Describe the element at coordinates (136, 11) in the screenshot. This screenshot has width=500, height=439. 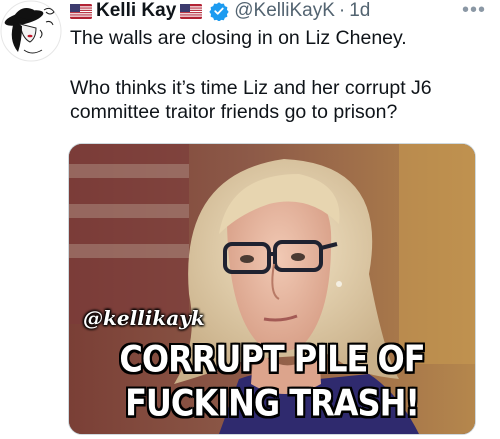
I see `author-name: Kelli Kay` at that location.